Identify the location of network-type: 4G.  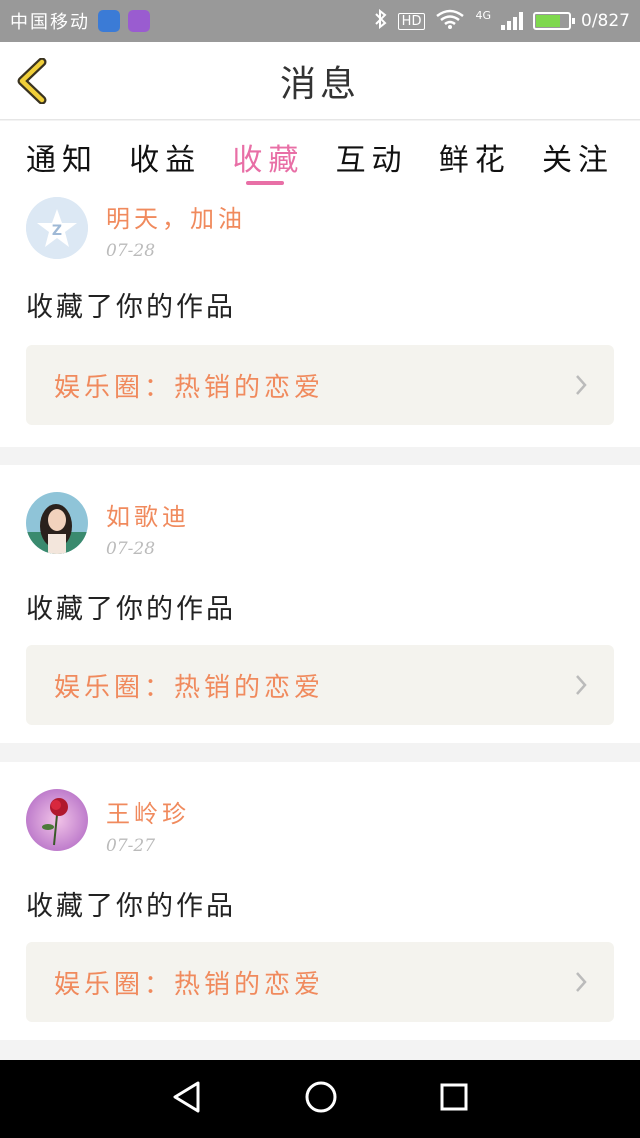
(483, 15).